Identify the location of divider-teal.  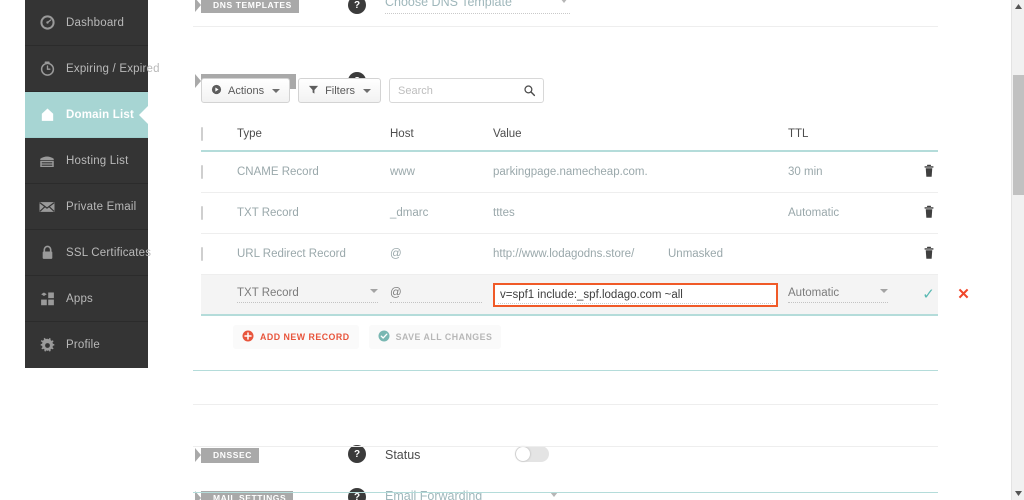
(565, 370).